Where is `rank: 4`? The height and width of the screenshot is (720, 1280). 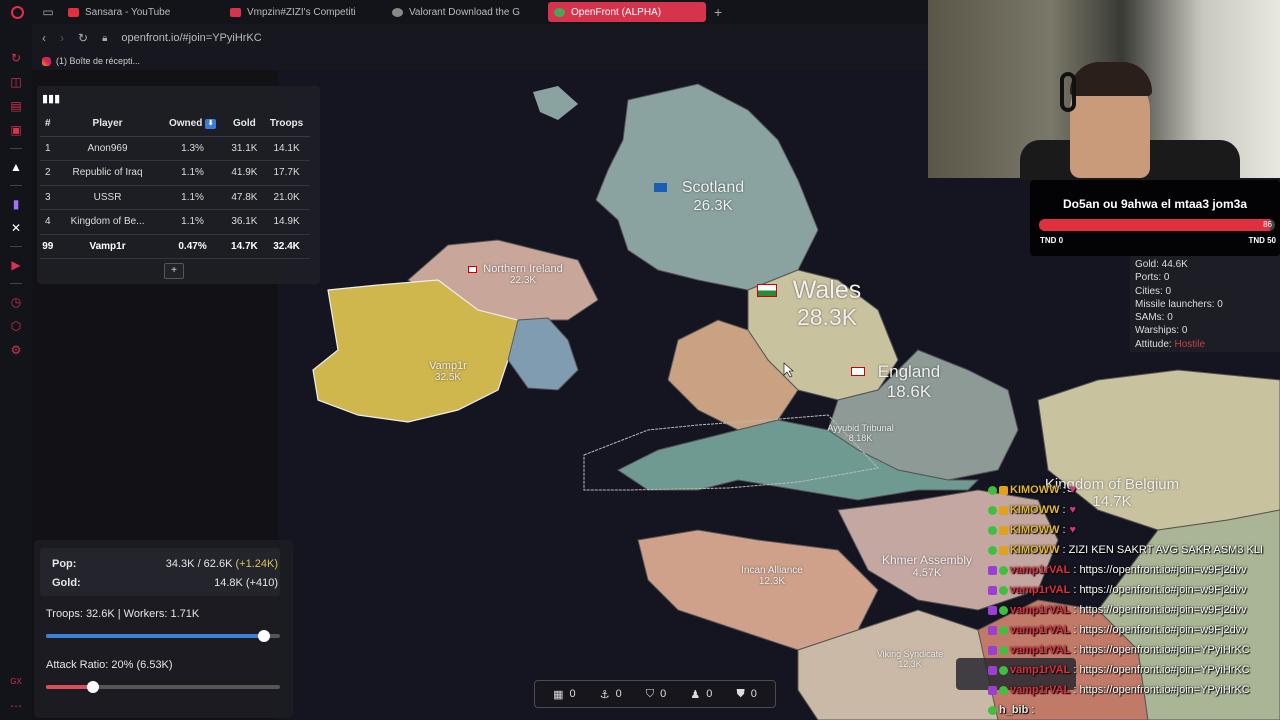
rank: 4 is located at coordinates (48, 222).